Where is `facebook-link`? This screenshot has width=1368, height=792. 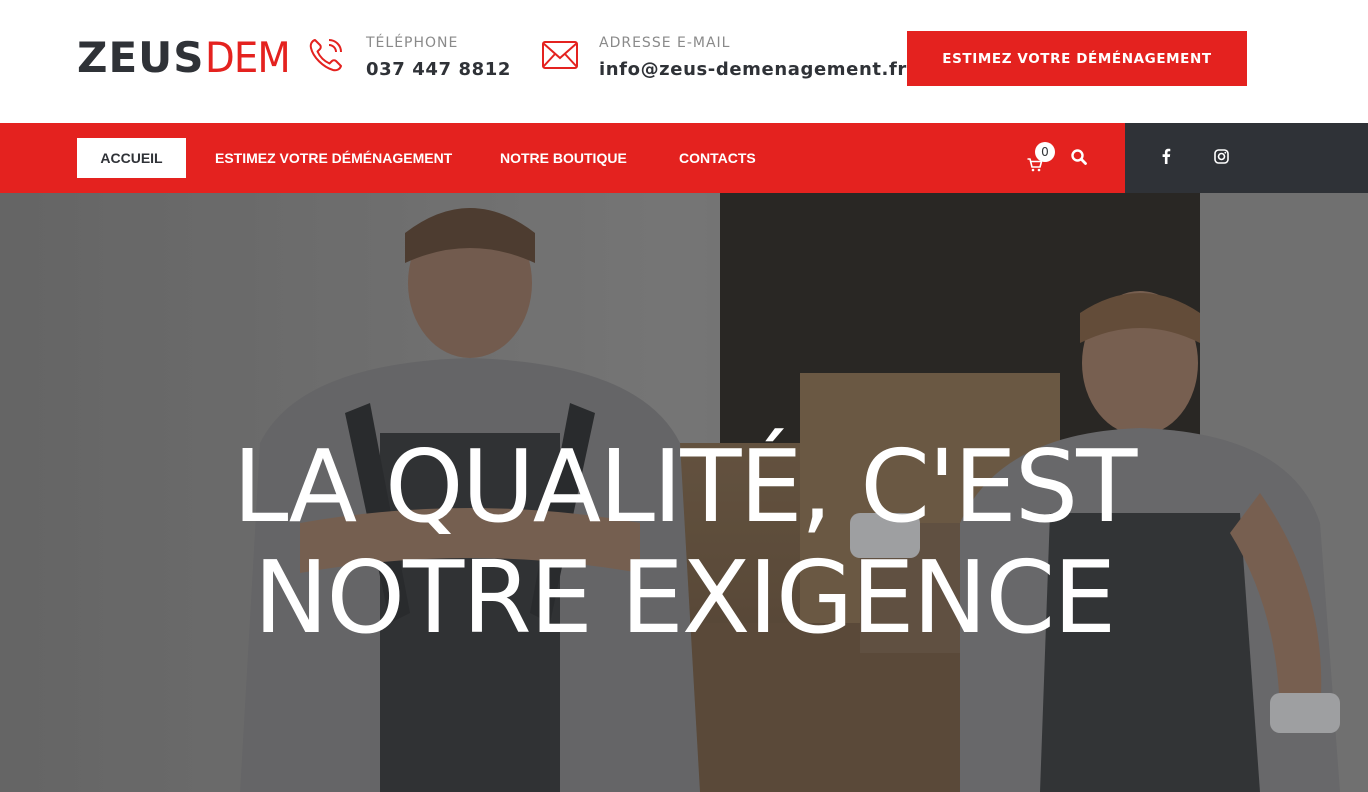 facebook-link is located at coordinates (1169, 158).